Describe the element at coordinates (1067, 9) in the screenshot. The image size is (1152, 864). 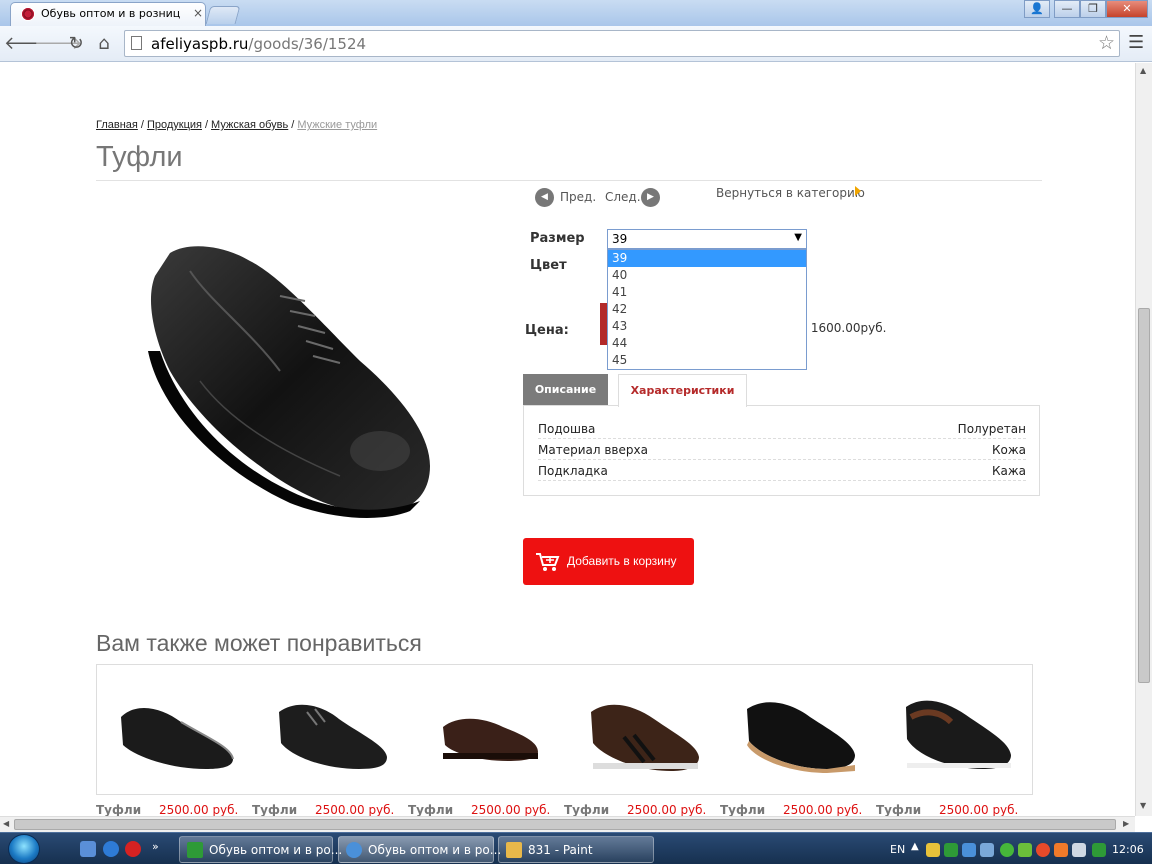
I see `minimize-button: —` at that location.